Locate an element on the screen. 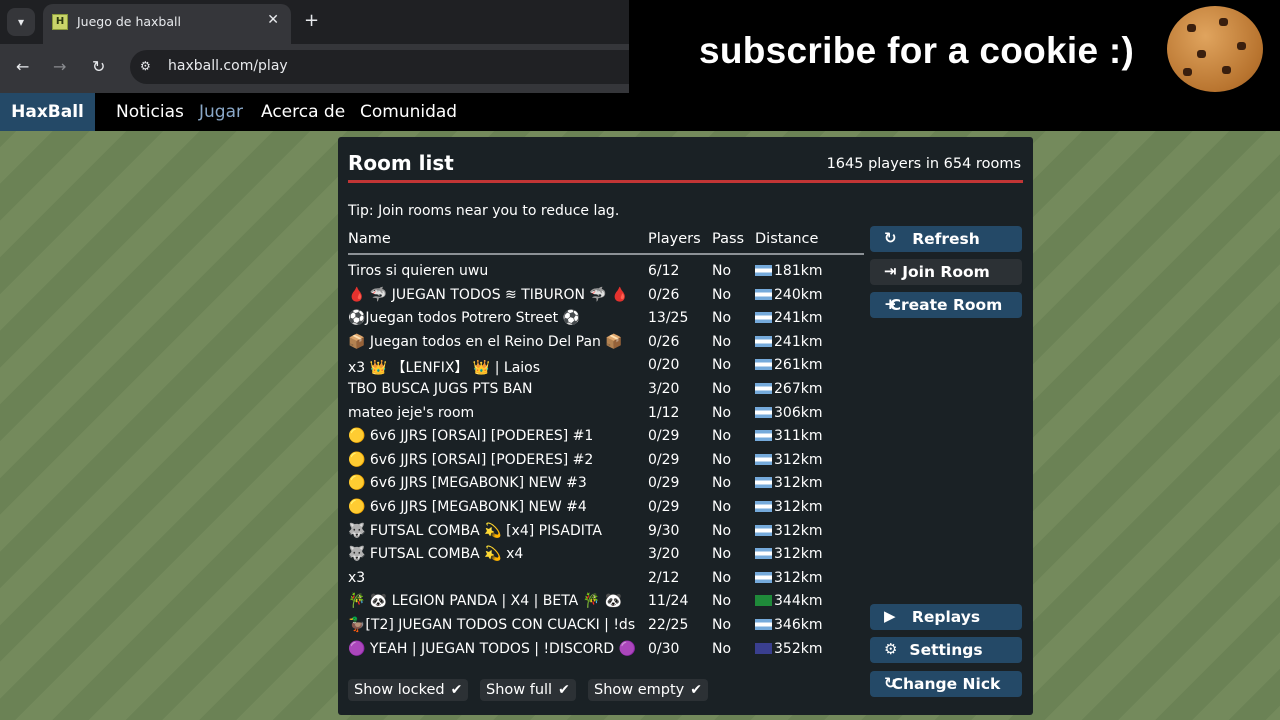 The height and width of the screenshot is (720, 1280). nav-acerca-de: Acerca de is located at coordinates (303, 112).